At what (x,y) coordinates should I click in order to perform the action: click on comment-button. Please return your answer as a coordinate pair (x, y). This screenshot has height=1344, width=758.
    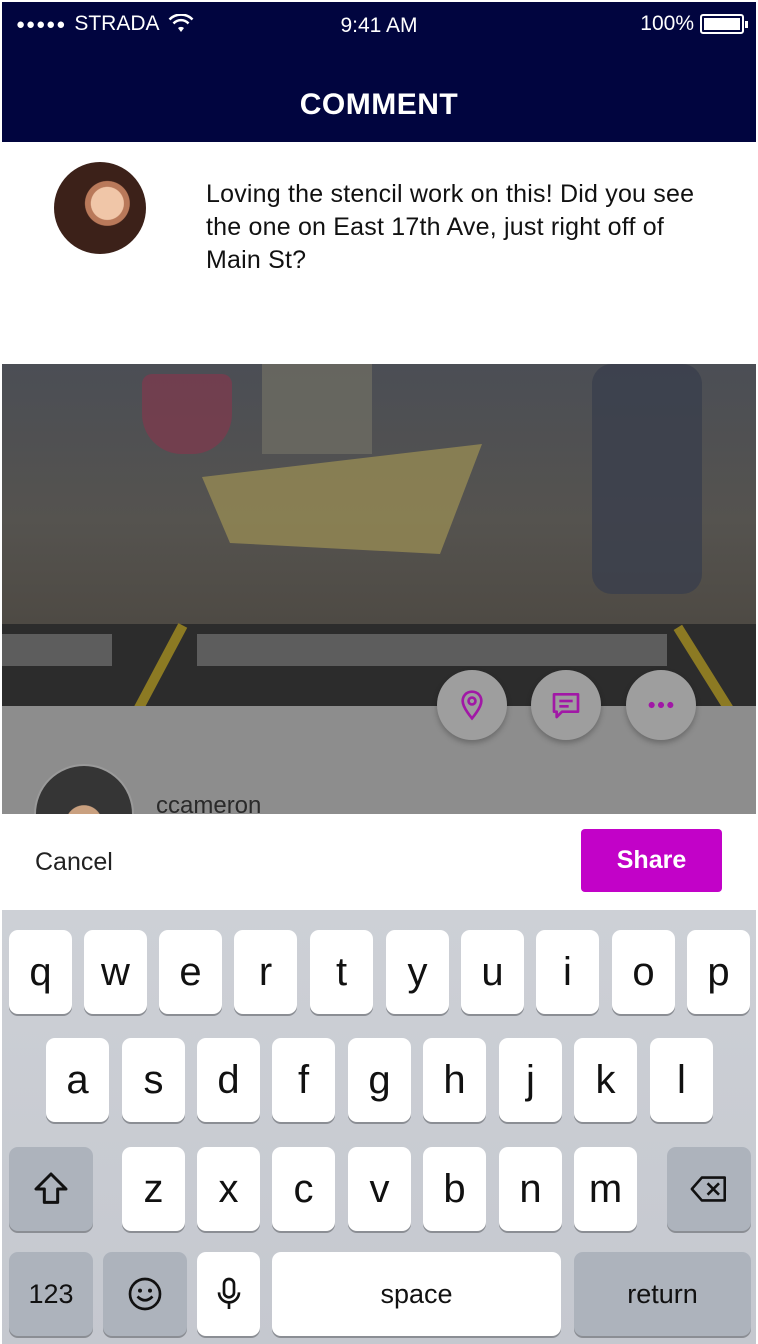
    Looking at the image, I should click on (566, 705).